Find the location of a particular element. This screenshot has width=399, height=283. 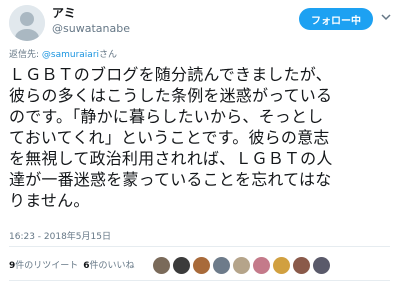

tweet-line: 達が一番迷惑を蒙っていることを忘れてはな is located at coordinates (170, 179).